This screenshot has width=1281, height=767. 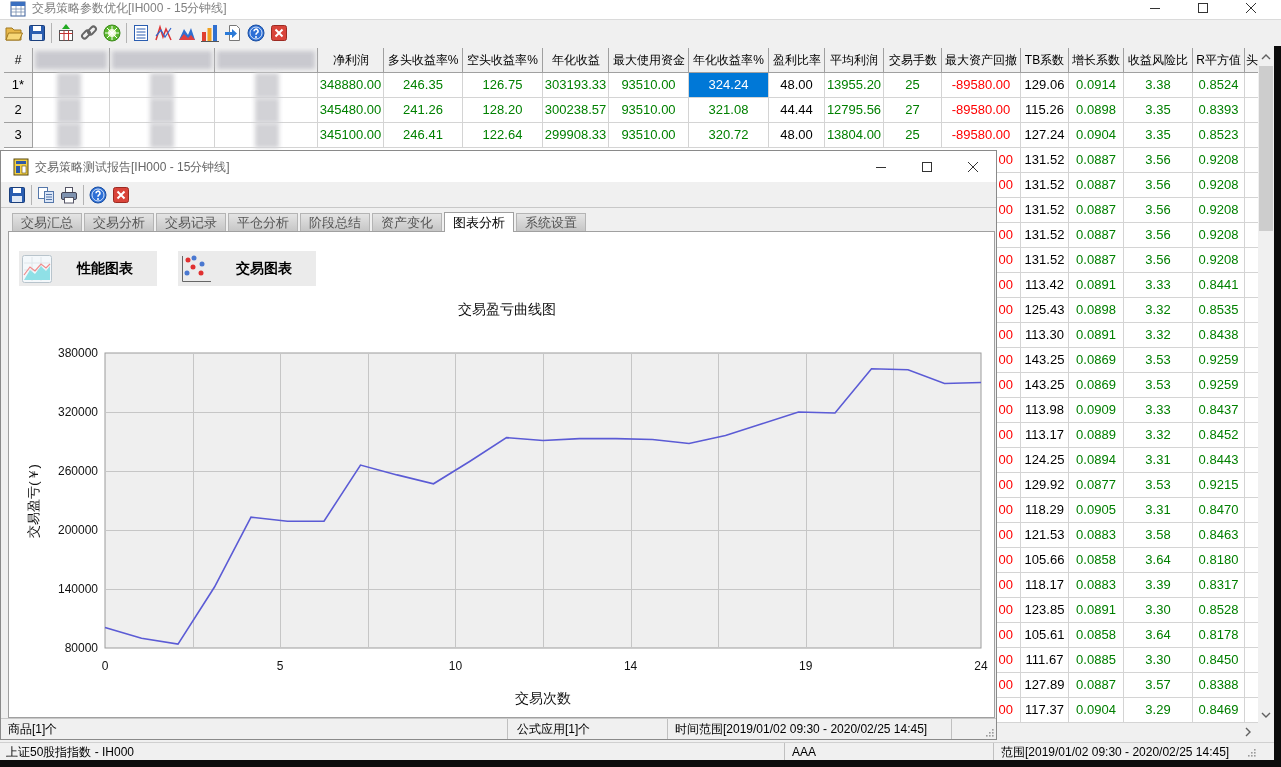 What do you see at coordinates (47, 222) in the screenshot?
I see `tab: 交易汇总` at bounding box center [47, 222].